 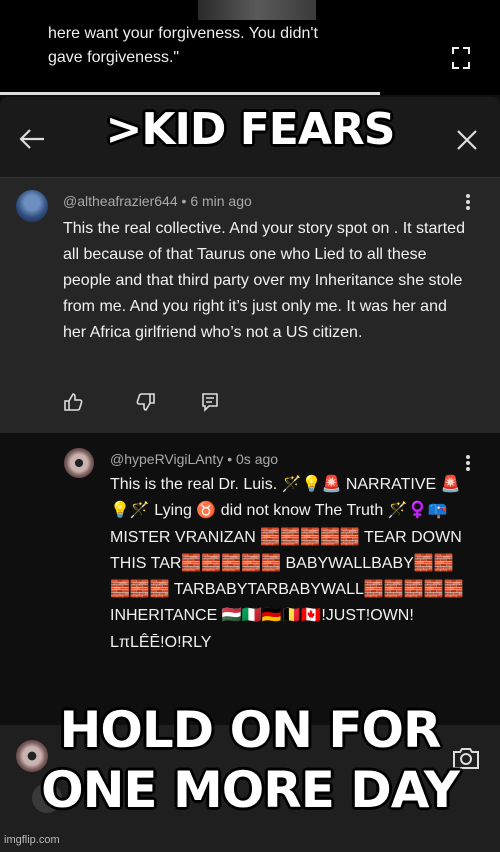 What do you see at coordinates (166, 459) in the screenshot?
I see `reply-author: @hypeRVigiLAnty` at bounding box center [166, 459].